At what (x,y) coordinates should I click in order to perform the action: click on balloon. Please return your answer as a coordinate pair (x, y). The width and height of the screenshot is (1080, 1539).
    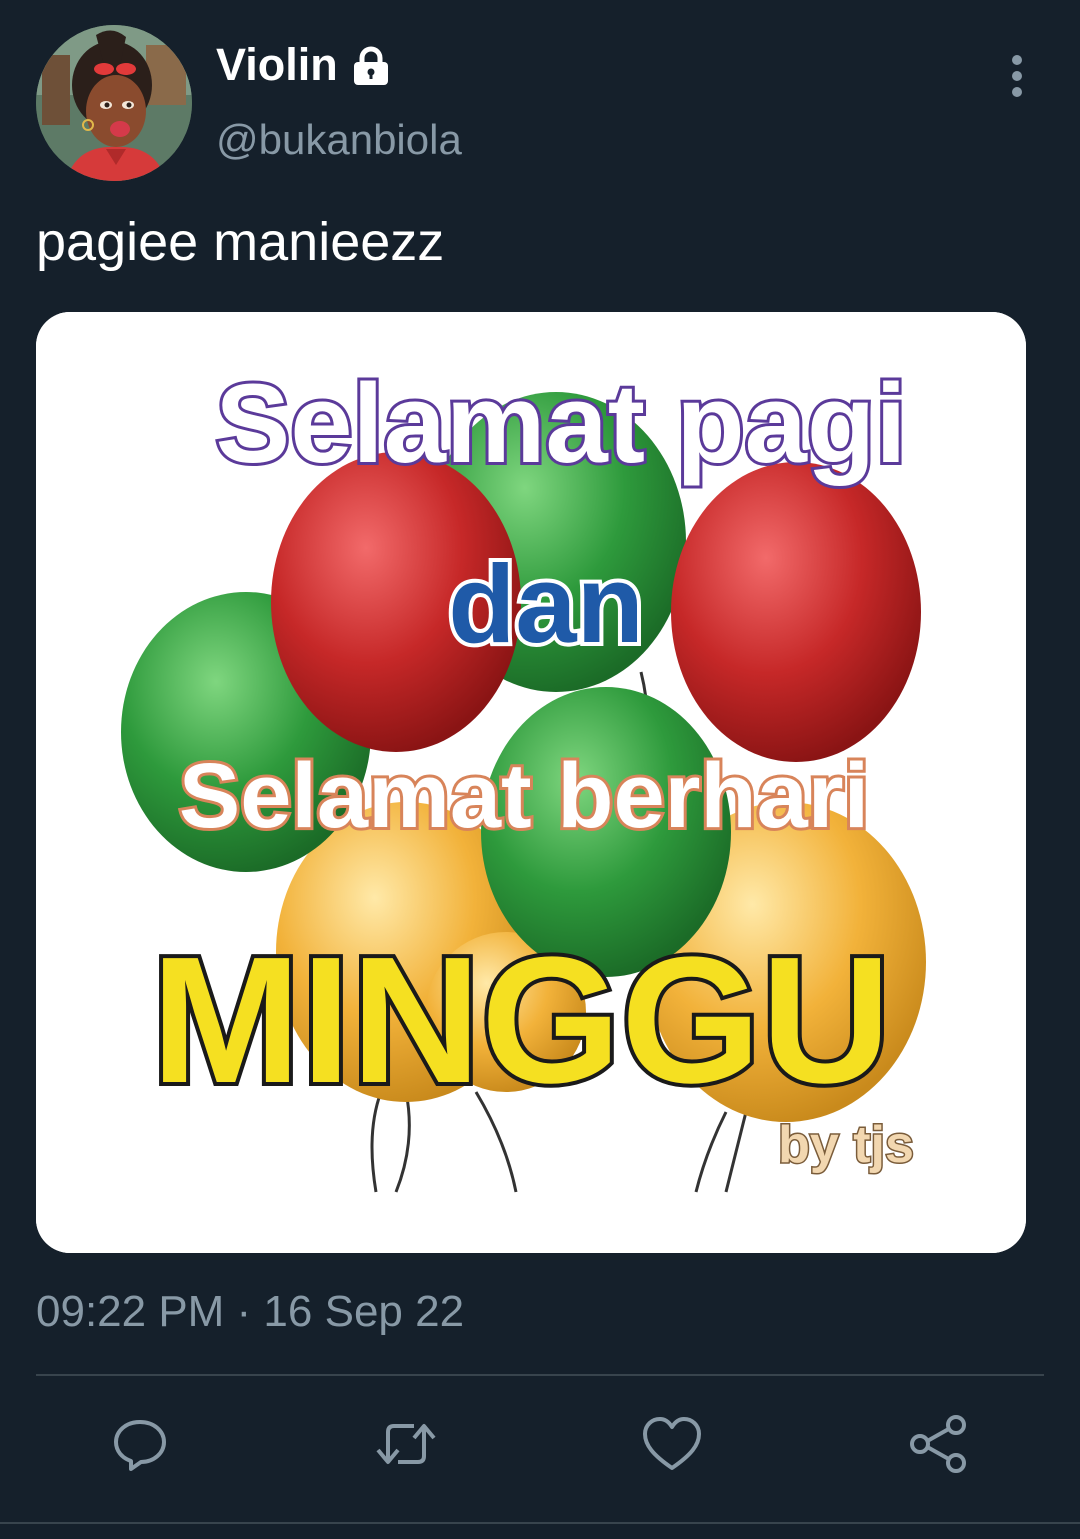
    Looking at the image, I should click on (796, 612).